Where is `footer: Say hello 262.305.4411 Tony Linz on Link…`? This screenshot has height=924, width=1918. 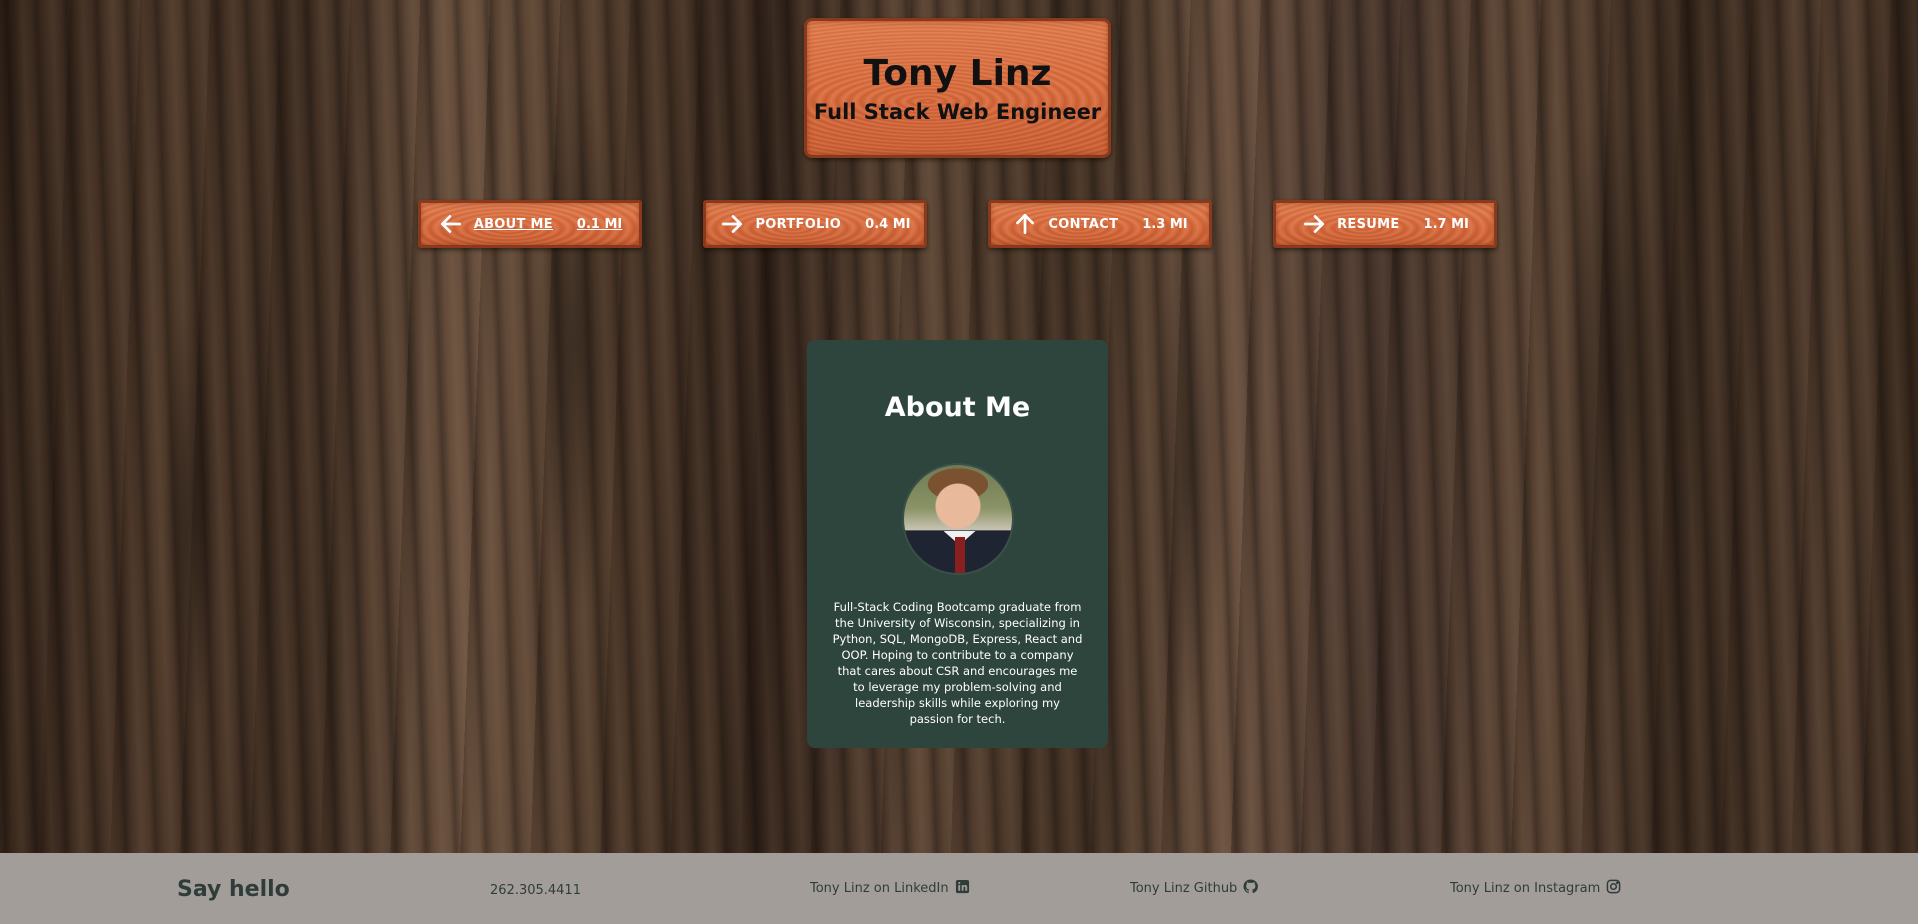 footer: Say hello 262.305.4411 Tony Linz on Link… is located at coordinates (959, 888).